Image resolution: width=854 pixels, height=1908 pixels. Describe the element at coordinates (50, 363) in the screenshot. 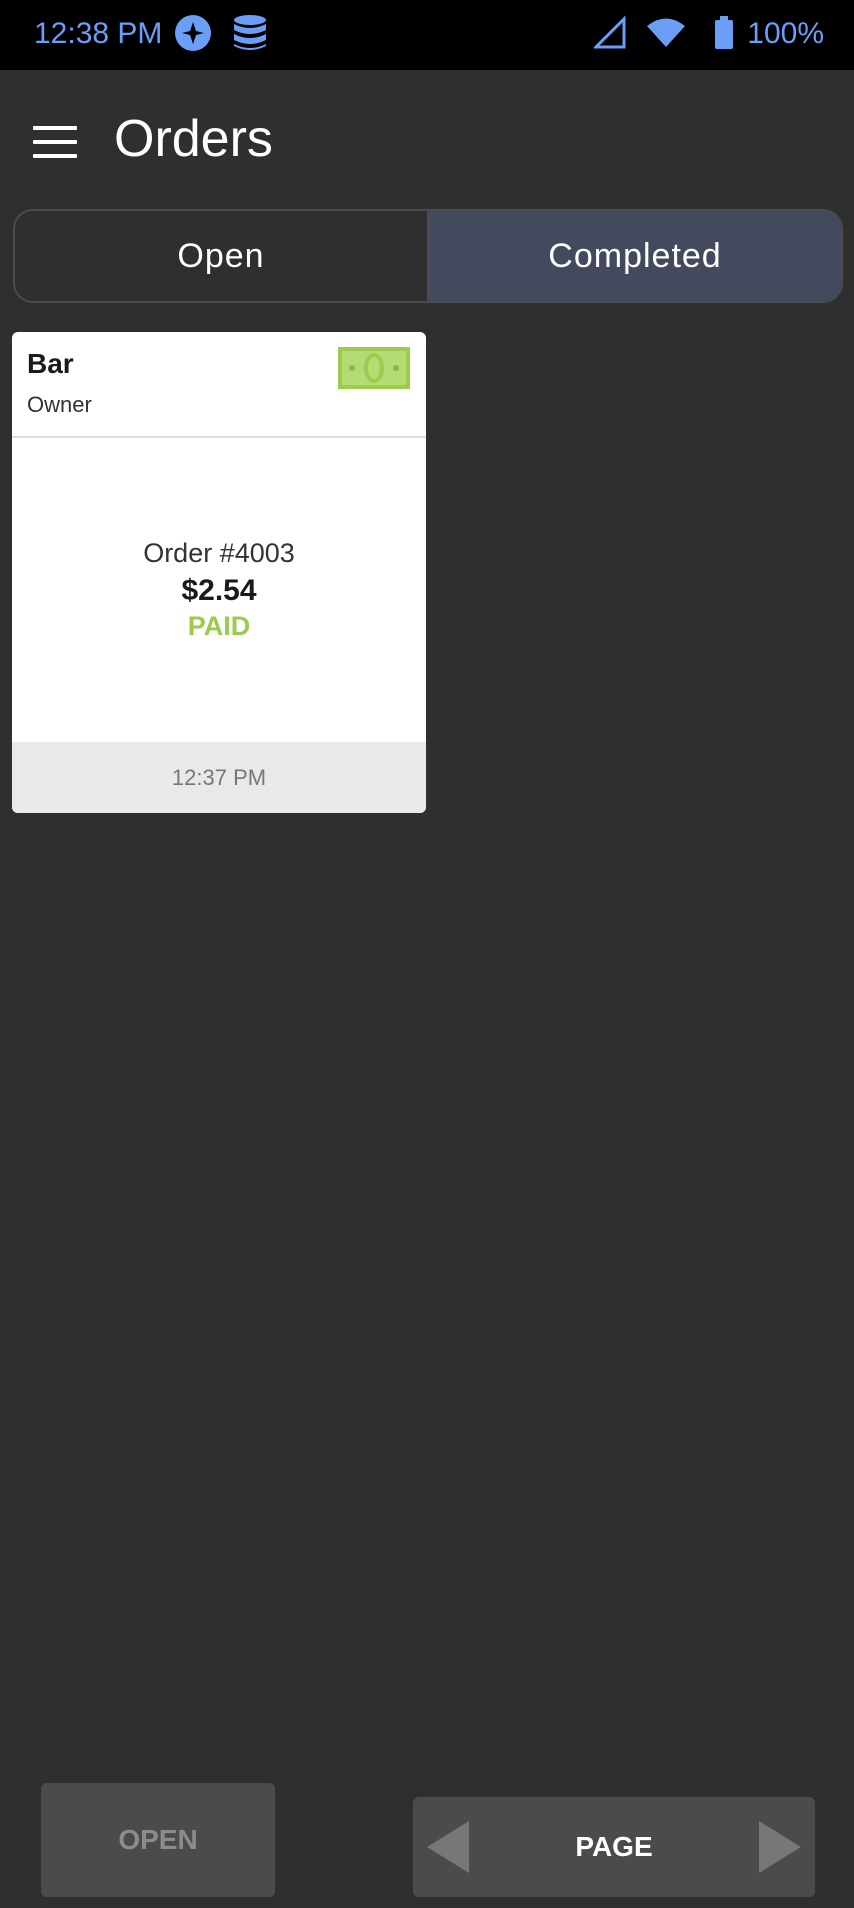

I see `order-location: Bar` at that location.